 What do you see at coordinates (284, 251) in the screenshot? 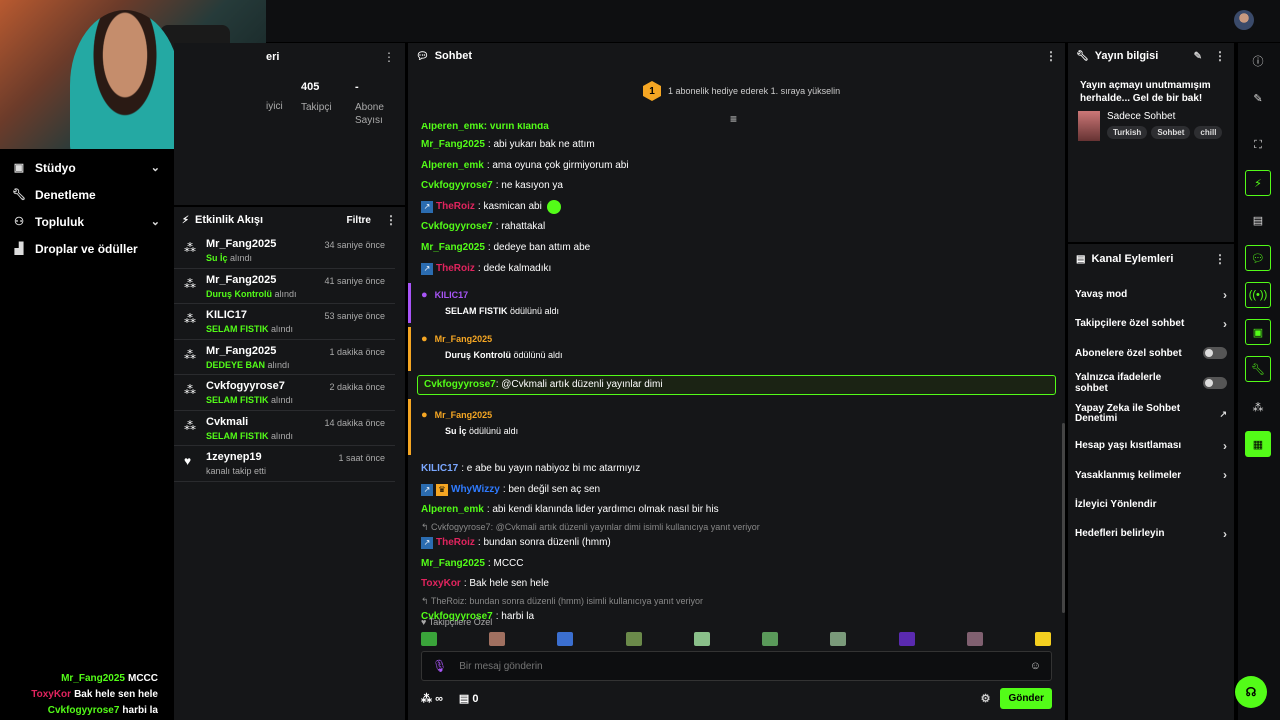
I see `event-item: ⁂ Mr_Fang2025 Su İç alındı 34 saniye önce` at bounding box center [284, 251].